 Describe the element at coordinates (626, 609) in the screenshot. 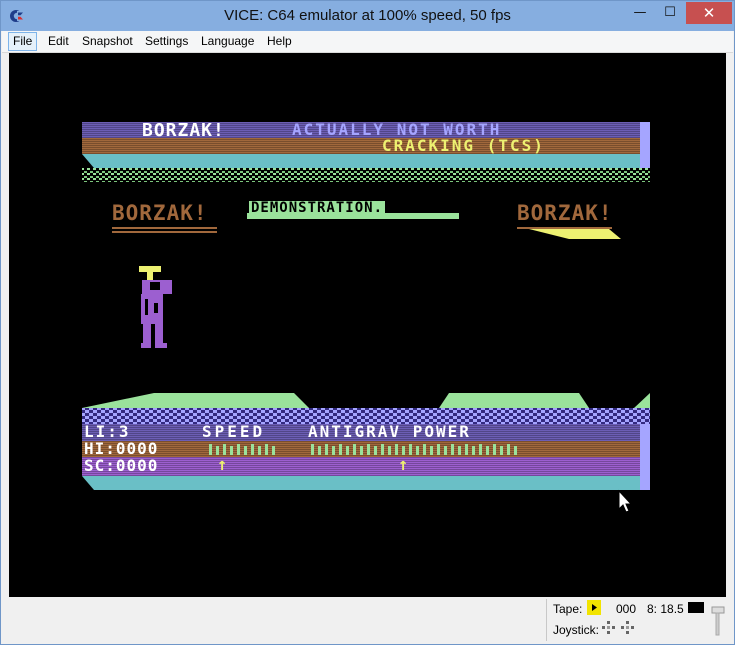

I see `tape-counter: 000` at that location.